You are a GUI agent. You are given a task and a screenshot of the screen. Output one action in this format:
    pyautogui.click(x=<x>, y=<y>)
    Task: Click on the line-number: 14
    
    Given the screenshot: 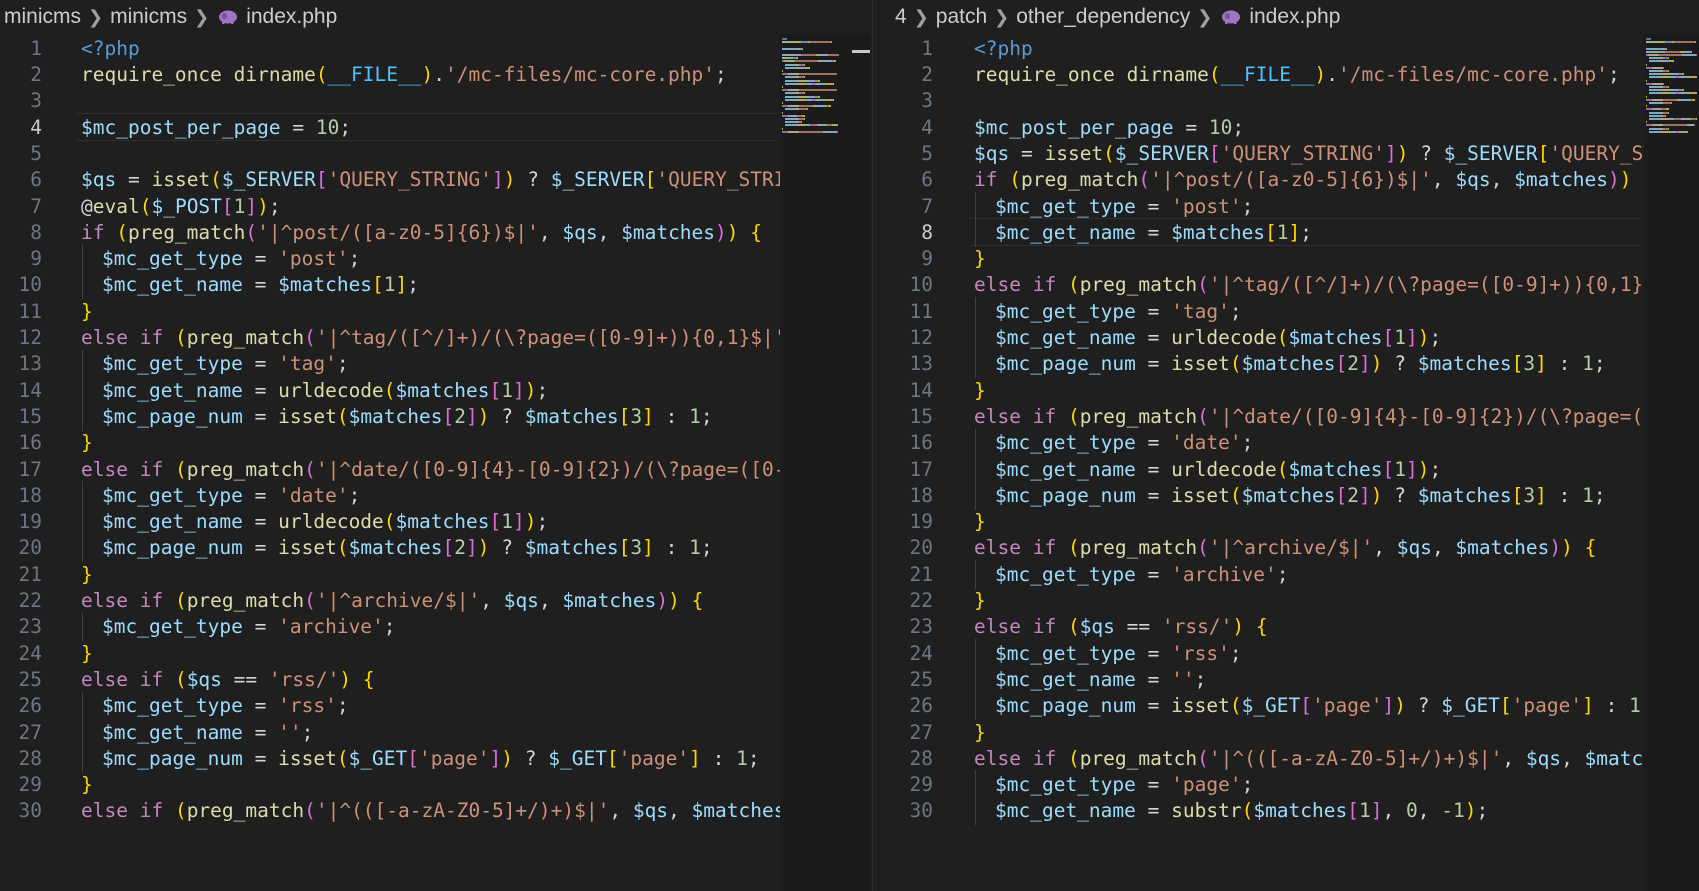 What is the action you would take?
    pyautogui.click(x=21, y=390)
    